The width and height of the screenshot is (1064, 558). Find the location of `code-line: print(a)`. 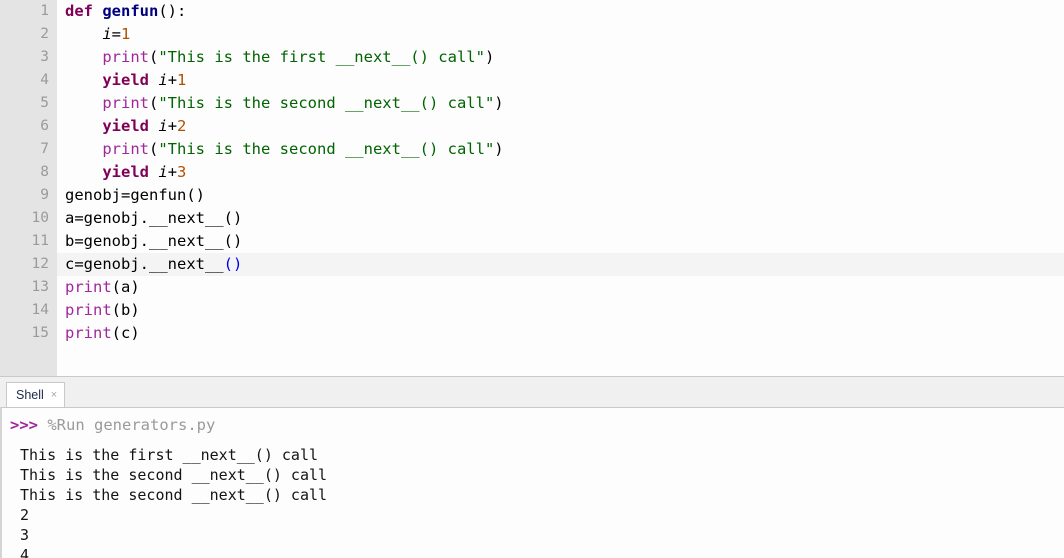

code-line: print(a) is located at coordinates (532, 287).